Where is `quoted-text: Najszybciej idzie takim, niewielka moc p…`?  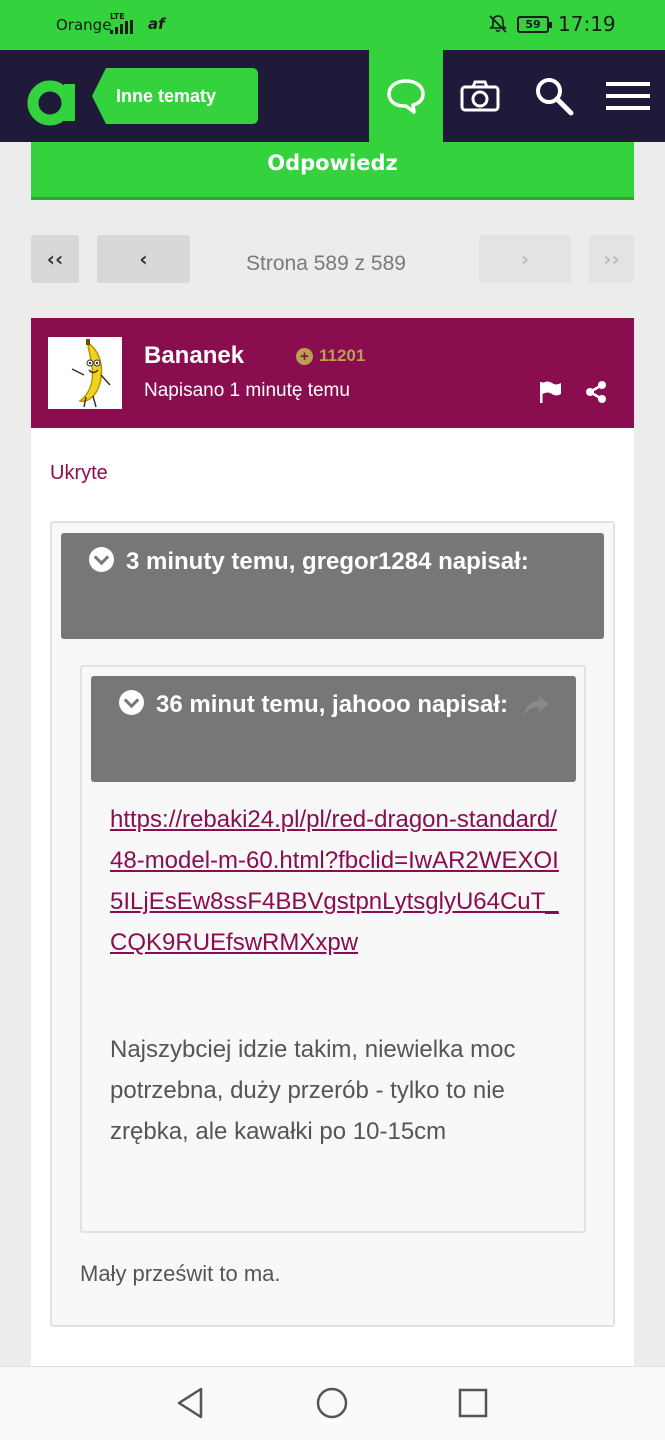
quoted-text: Najszybciej idzie takim, niewielka moc p… is located at coordinates (313, 1090).